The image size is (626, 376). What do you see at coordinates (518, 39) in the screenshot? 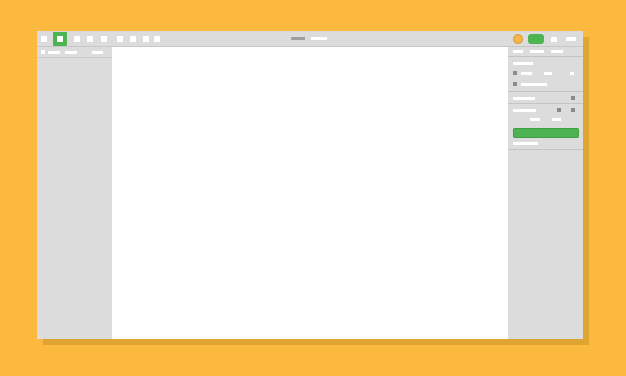
I see `collaborator-avatar` at bounding box center [518, 39].